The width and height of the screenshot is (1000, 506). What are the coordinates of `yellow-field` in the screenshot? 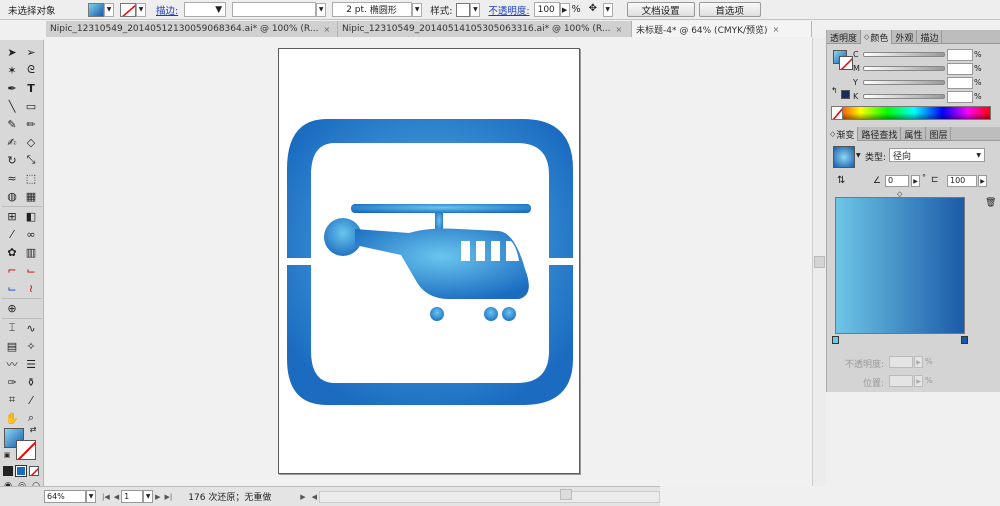 It's located at (960, 82).